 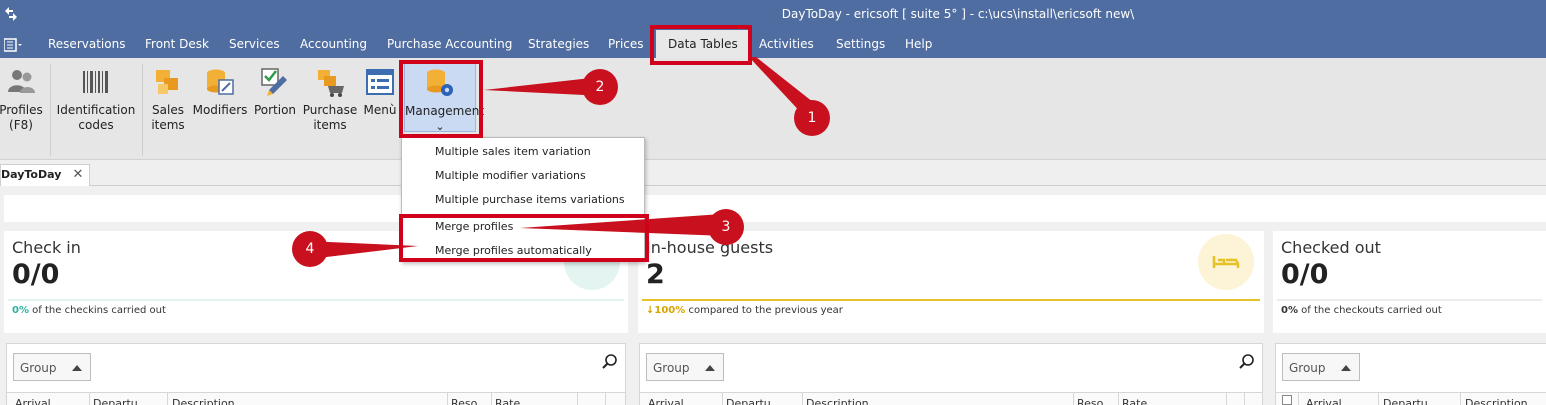 What do you see at coordinates (951, 398) in the screenshot?
I see `grid-header: Arrival Departu Description Reso Rate` at bounding box center [951, 398].